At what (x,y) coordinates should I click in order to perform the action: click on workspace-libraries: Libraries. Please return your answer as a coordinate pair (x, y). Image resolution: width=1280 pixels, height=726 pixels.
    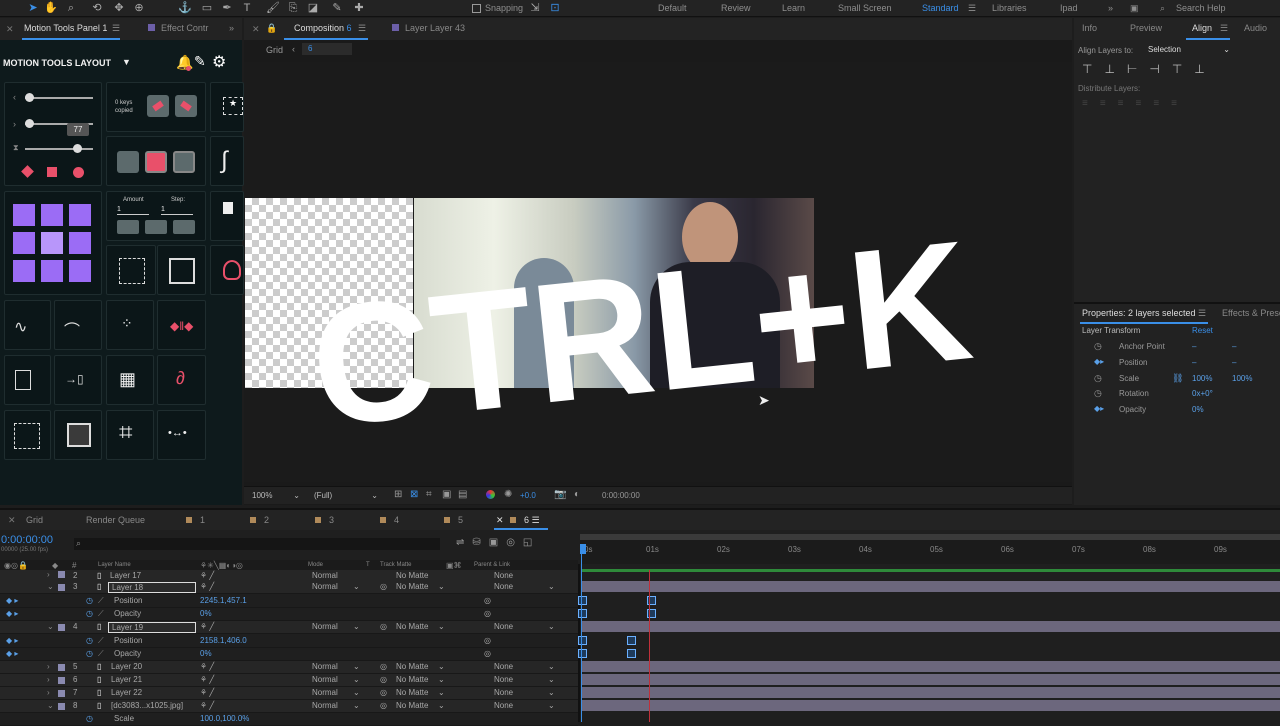
    Looking at the image, I should click on (1009, 8).